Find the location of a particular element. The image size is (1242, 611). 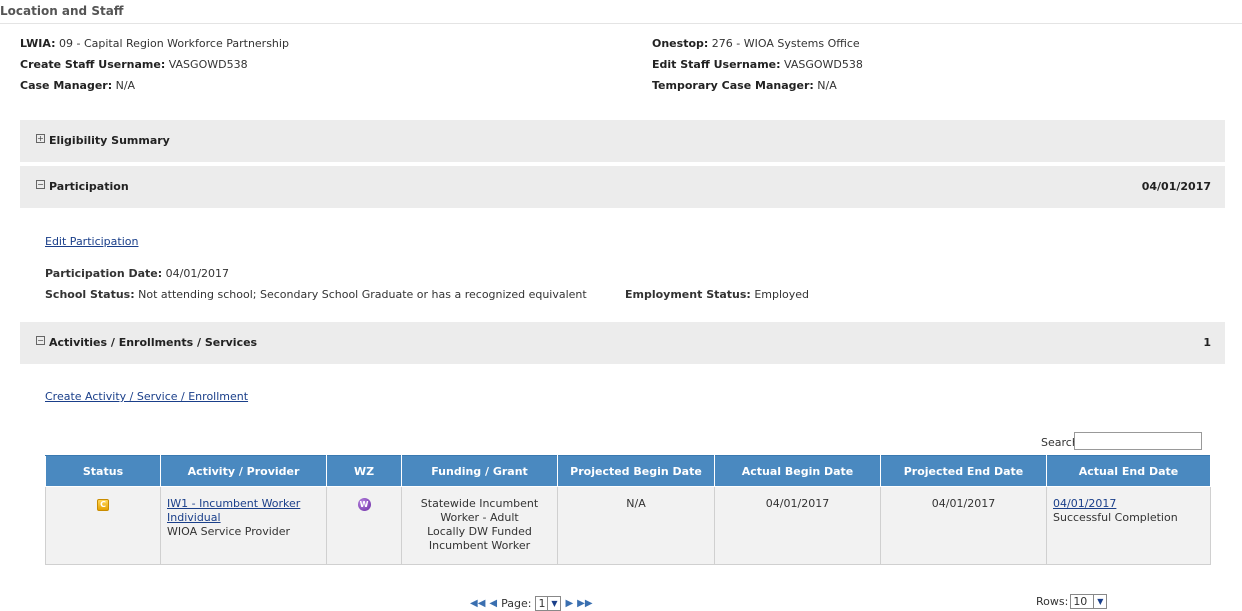

actual-end-link: 04/01/2017 is located at coordinates (1084, 503).